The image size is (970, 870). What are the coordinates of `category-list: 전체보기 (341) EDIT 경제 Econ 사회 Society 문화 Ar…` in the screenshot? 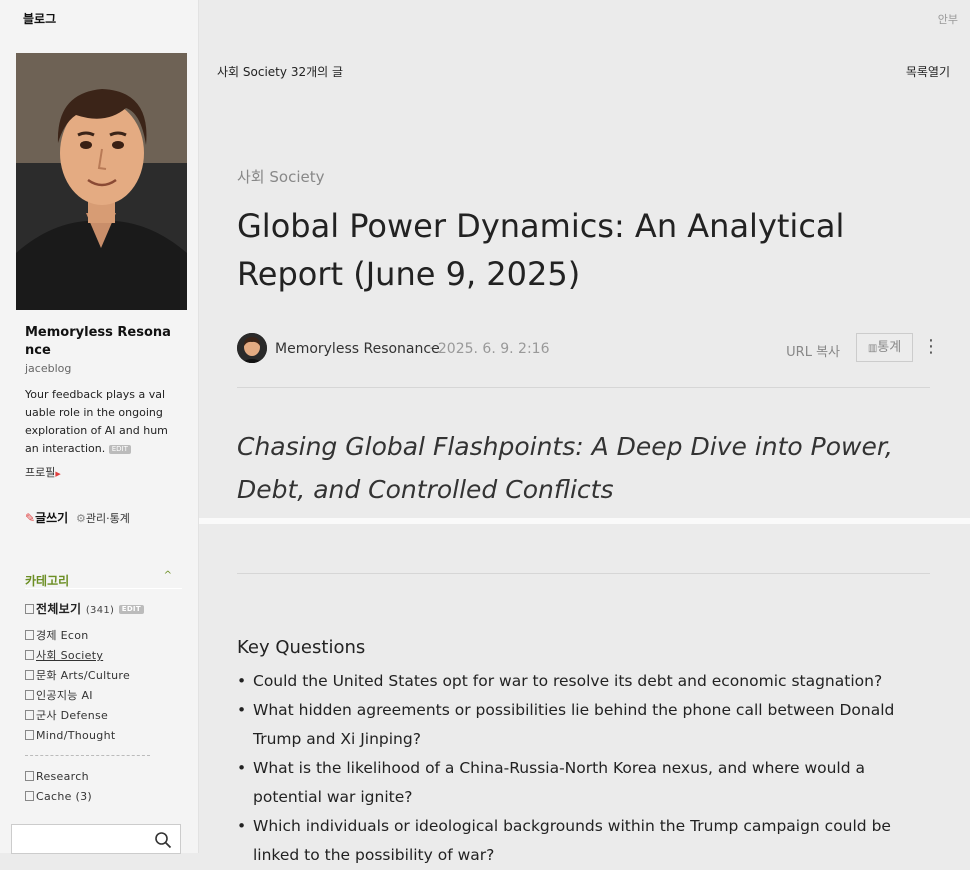 It's located at (105, 703).